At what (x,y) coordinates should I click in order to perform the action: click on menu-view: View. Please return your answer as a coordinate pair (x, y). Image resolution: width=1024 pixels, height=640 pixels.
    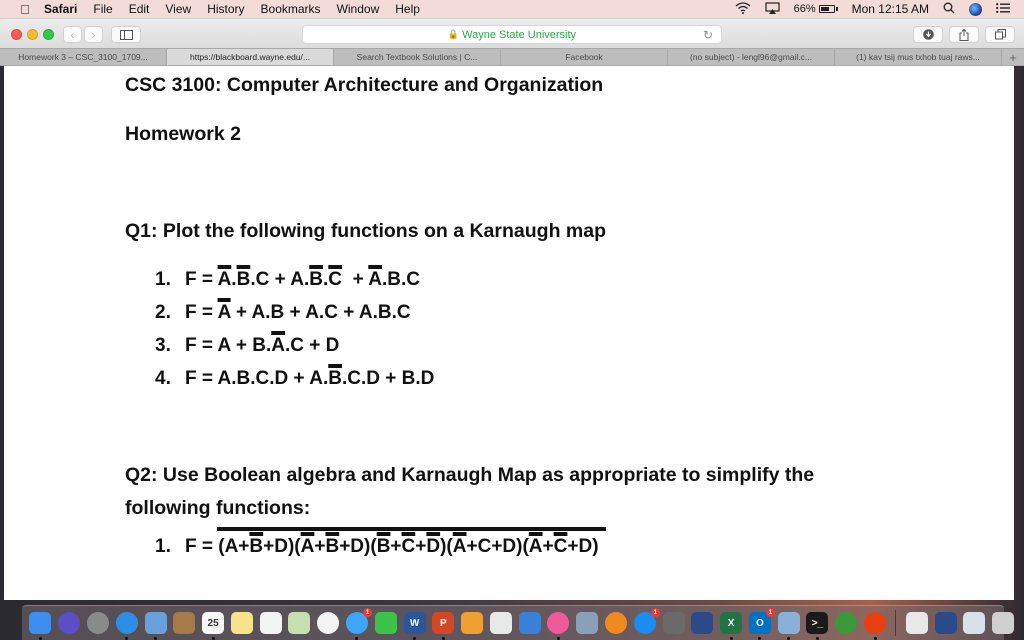
    Looking at the image, I should click on (178, 9).